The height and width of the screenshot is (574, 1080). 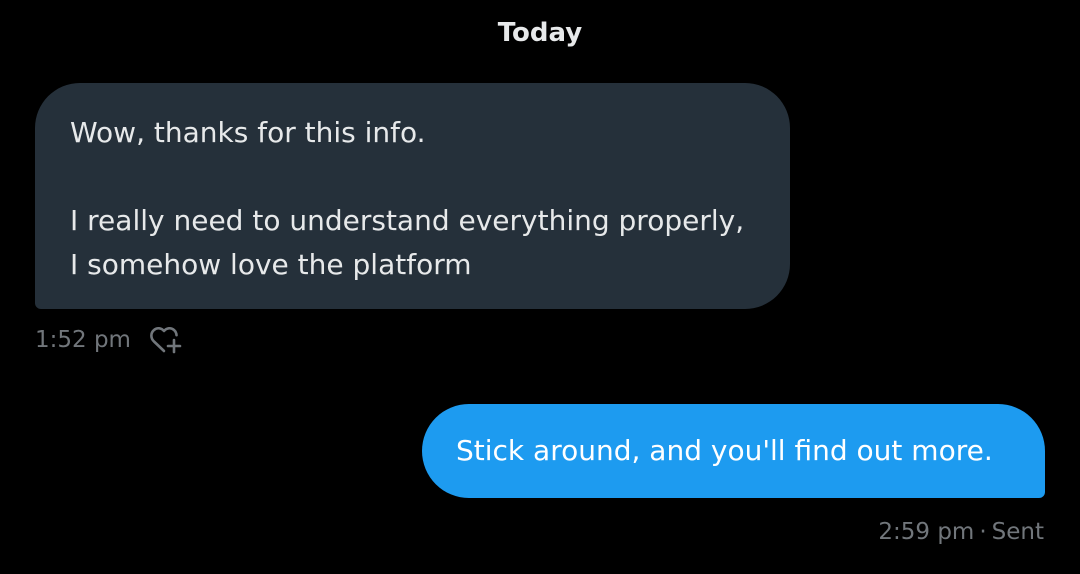 I want to click on add-reaction-button, so click(x=167, y=340).